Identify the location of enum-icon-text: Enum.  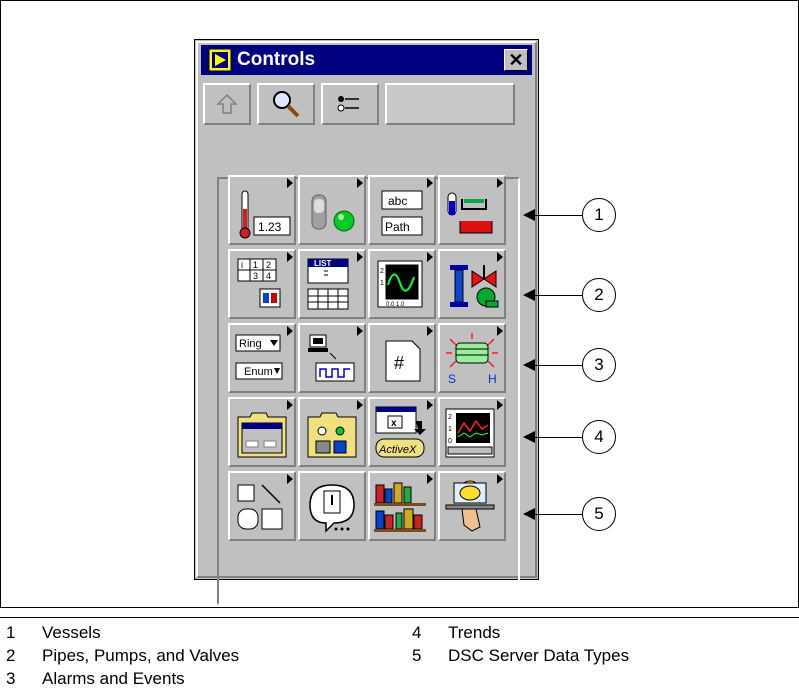
(258, 372).